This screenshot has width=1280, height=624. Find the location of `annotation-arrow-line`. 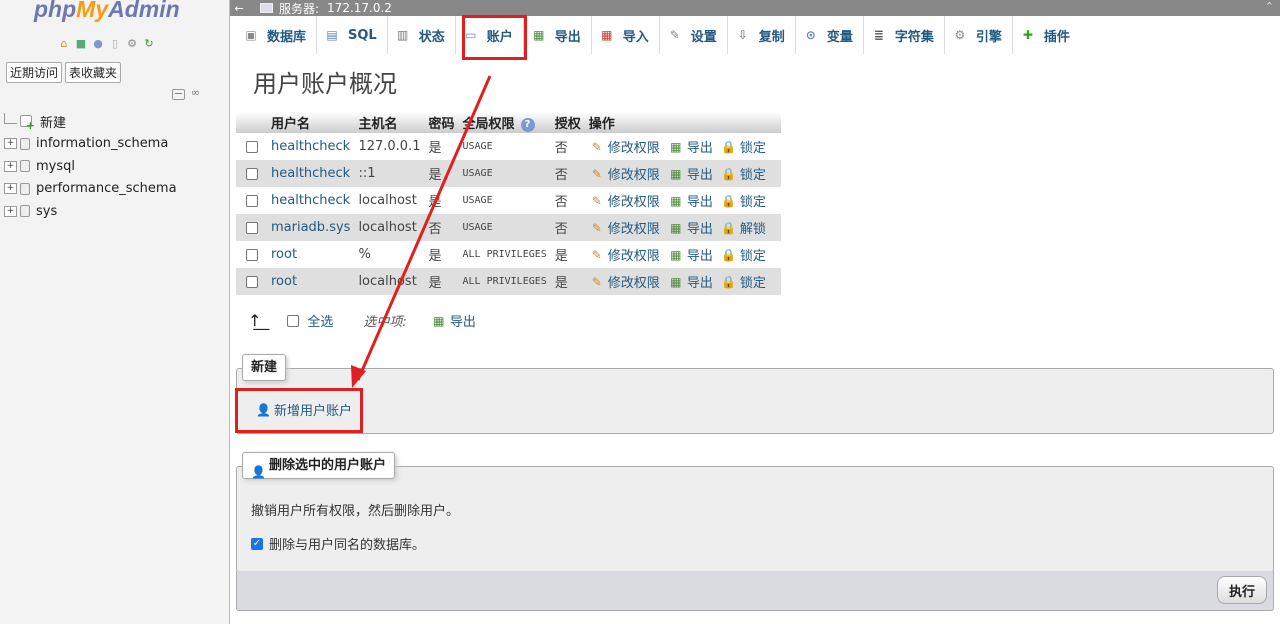

annotation-arrow-line is located at coordinates (424, 228).